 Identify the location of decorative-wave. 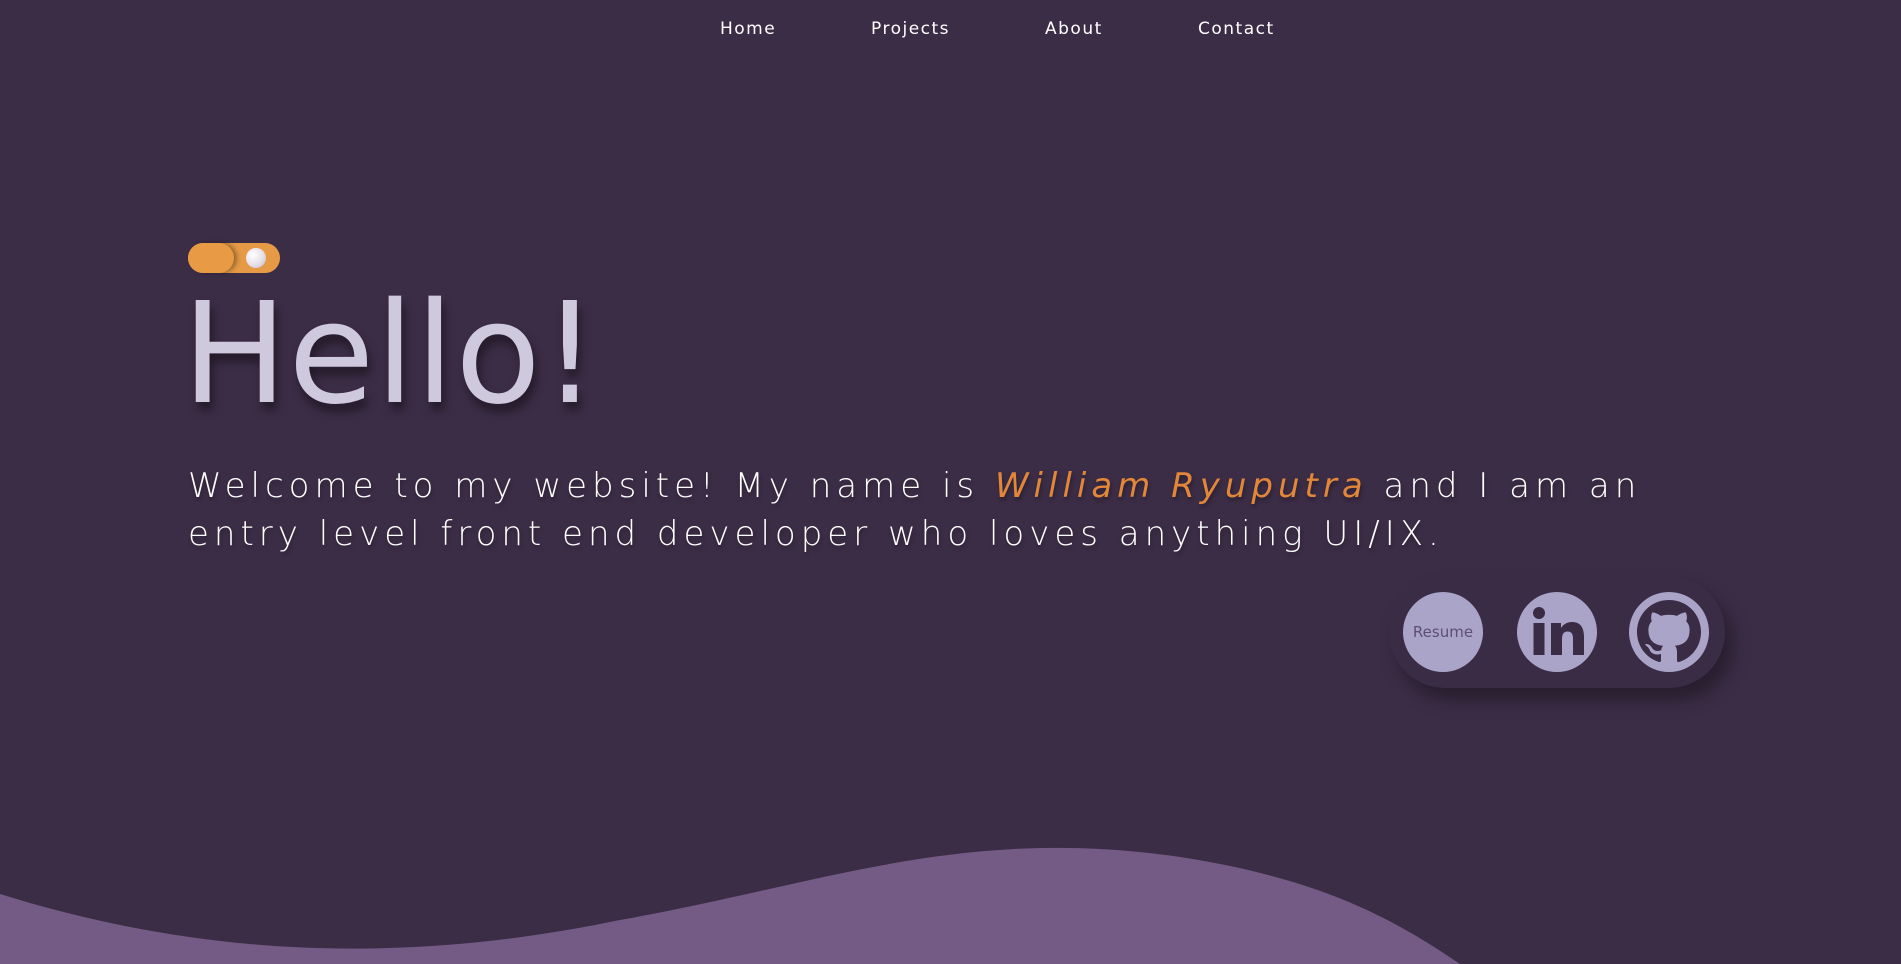
(730, 905).